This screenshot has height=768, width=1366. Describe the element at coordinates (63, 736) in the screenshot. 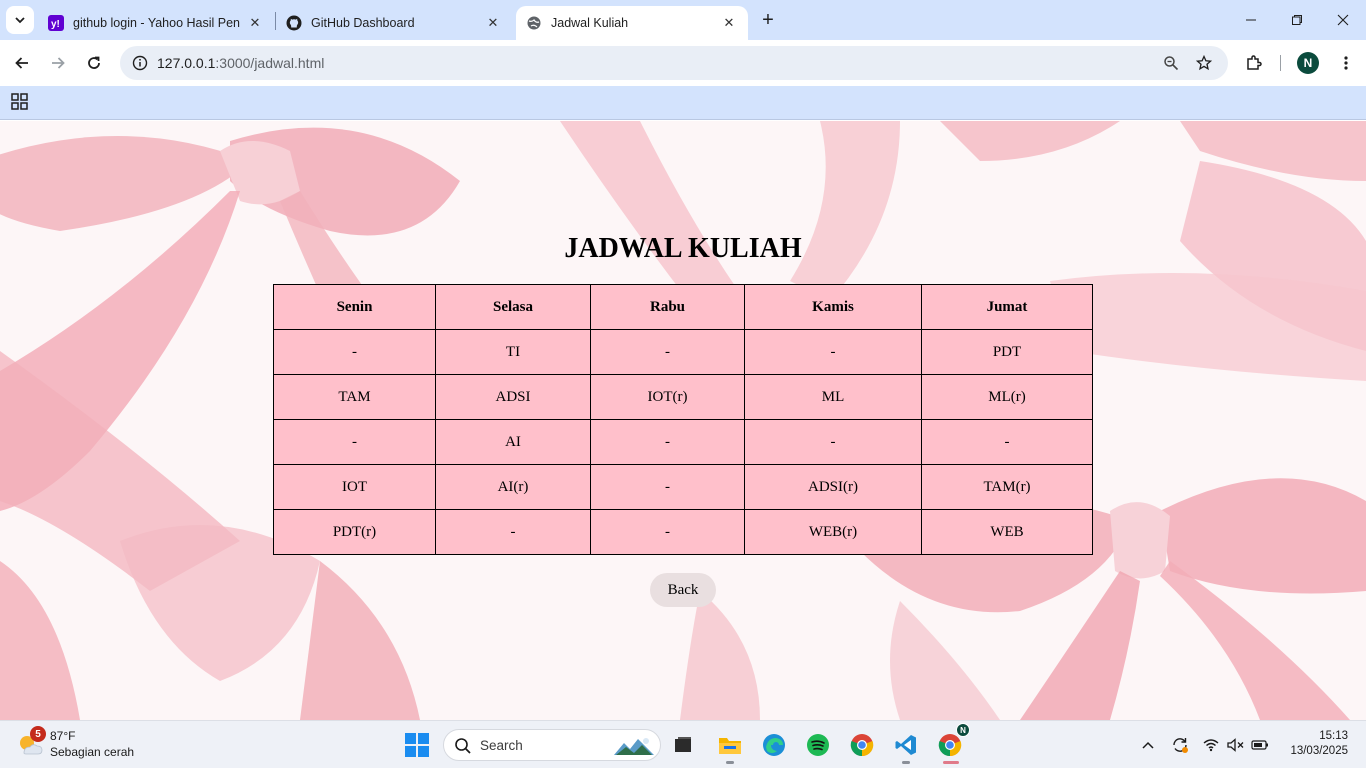

I see `weather-temperature: 87°F` at that location.